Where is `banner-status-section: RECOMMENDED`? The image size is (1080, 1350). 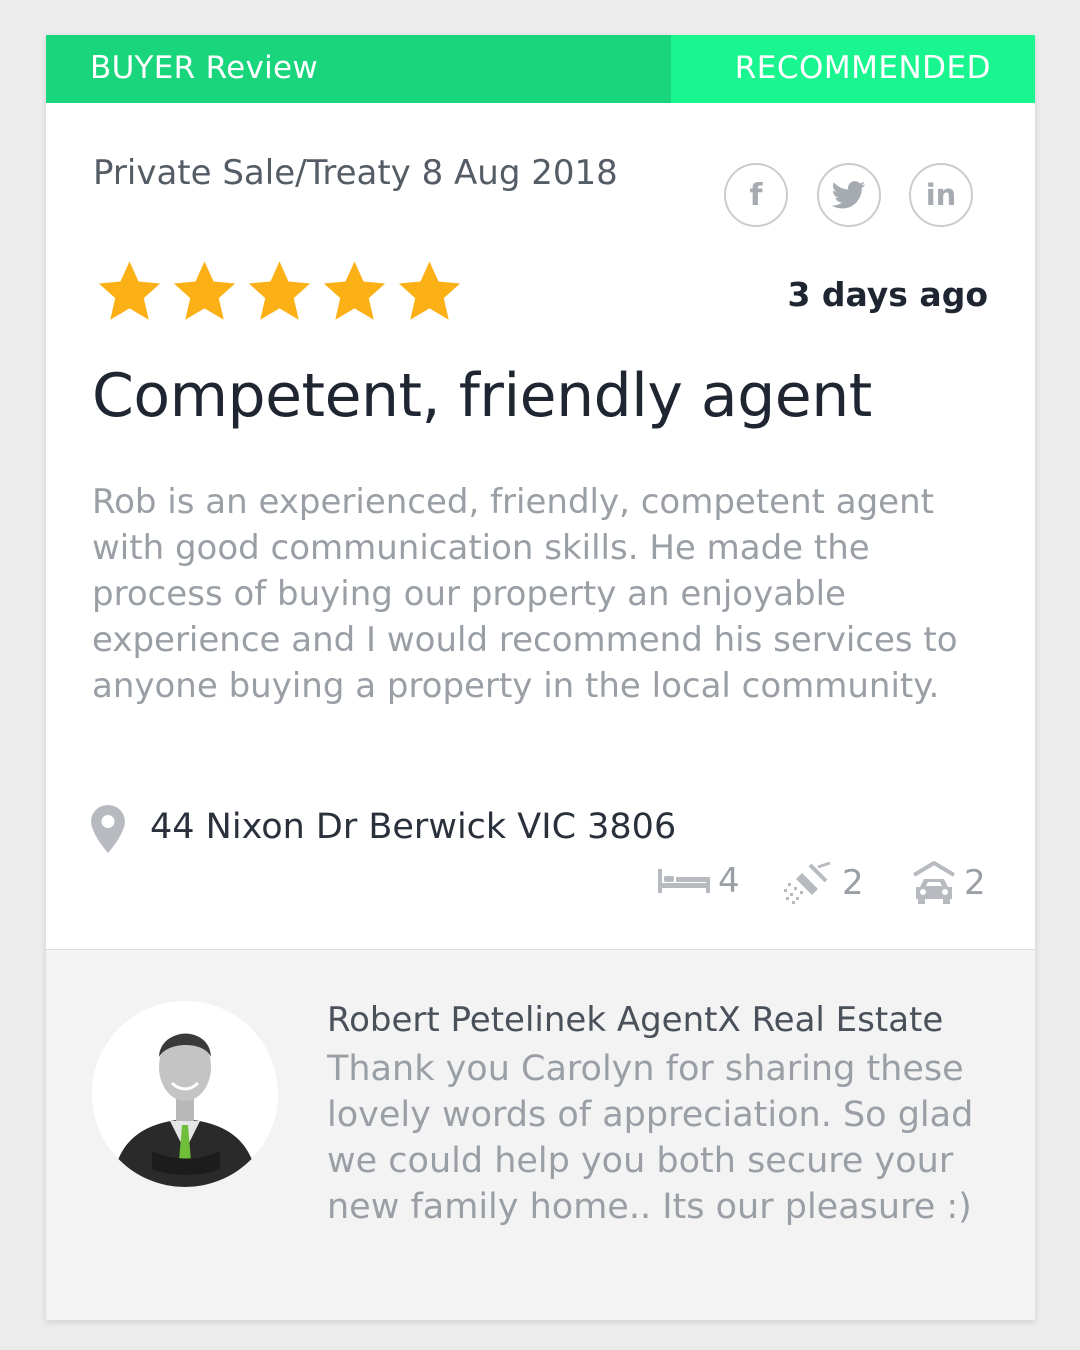 banner-status-section: RECOMMENDED is located at coordinates (853, 69).